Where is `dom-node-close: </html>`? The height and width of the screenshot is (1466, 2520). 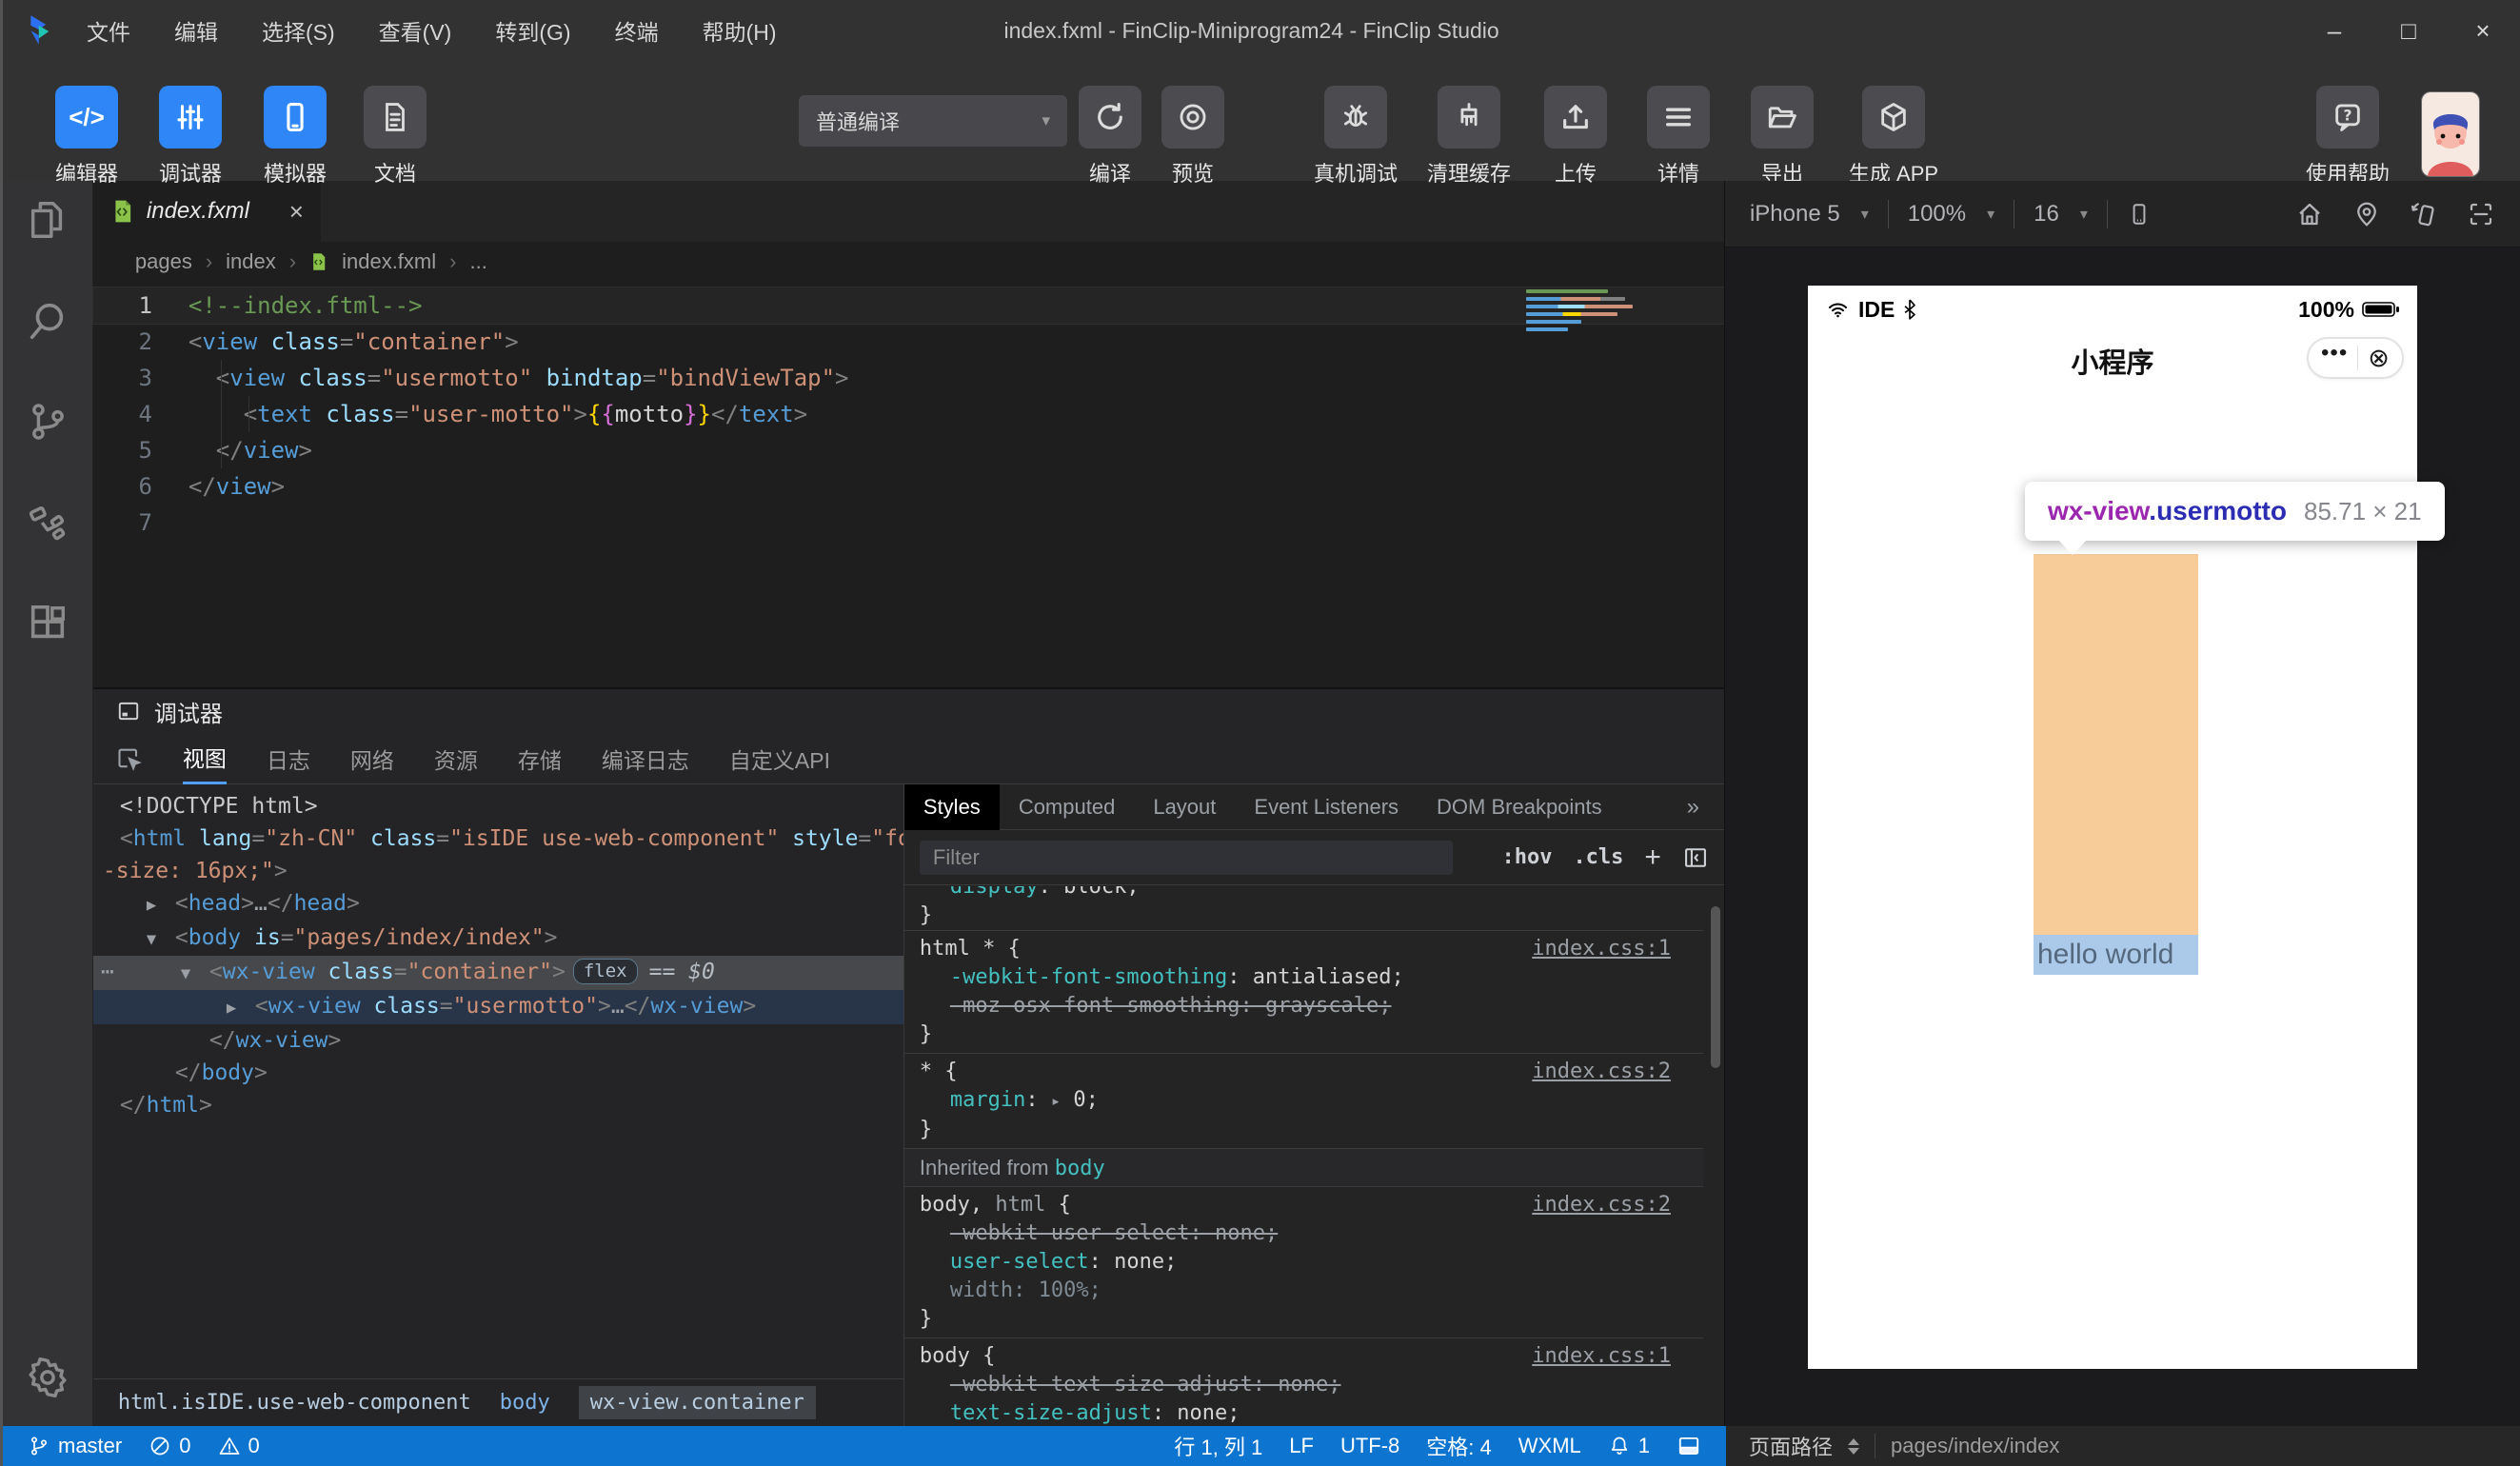 dom-node-close: </html> is located at coordinates (498, 1105).